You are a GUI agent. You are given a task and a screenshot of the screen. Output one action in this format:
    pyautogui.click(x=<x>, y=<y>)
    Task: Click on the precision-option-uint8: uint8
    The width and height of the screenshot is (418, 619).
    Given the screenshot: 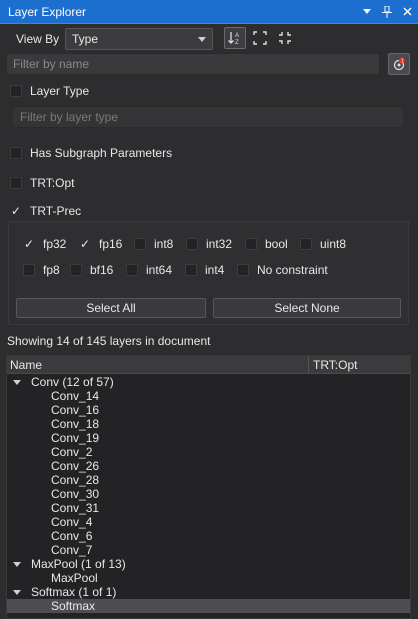 What is the action you would take?
    pyautogui.click(x=323, y=244)
    